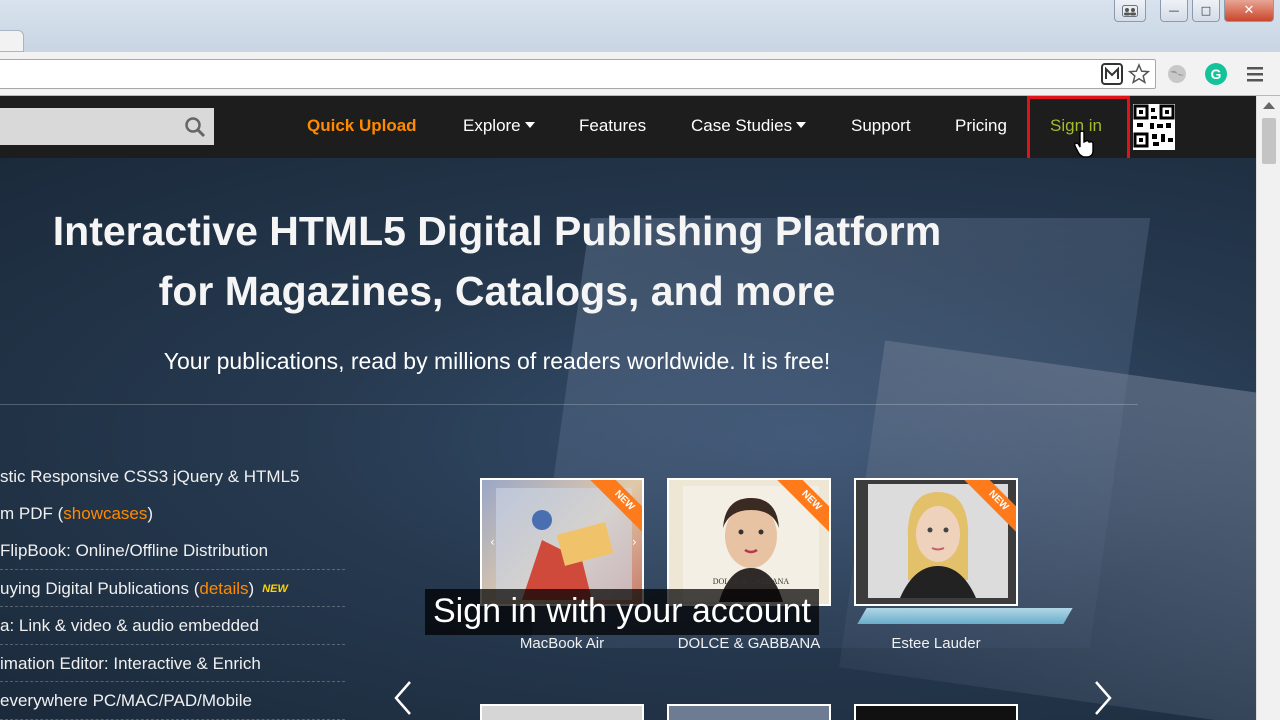 This screenshot has width=1280, height=720. Describe the element at coordinates (578, 74) in the screenshot. I see `address-bar` at that location.